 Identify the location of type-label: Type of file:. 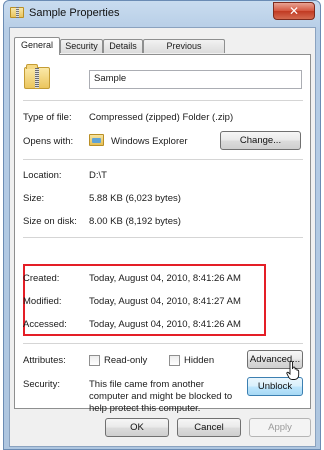
(47, 117).